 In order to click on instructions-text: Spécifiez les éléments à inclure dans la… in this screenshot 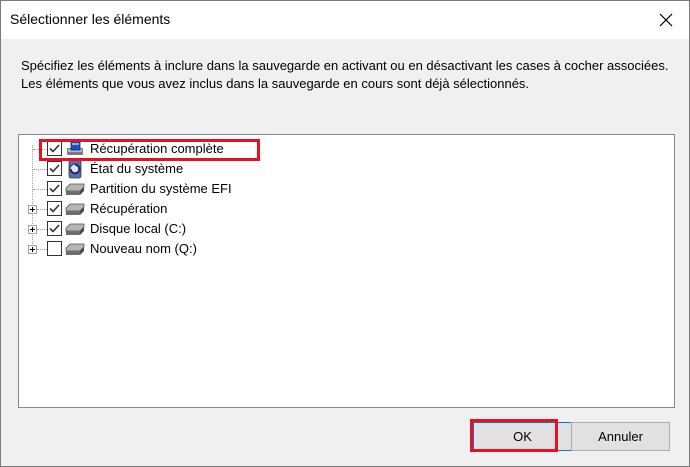, I will do `click(345, 74)`.